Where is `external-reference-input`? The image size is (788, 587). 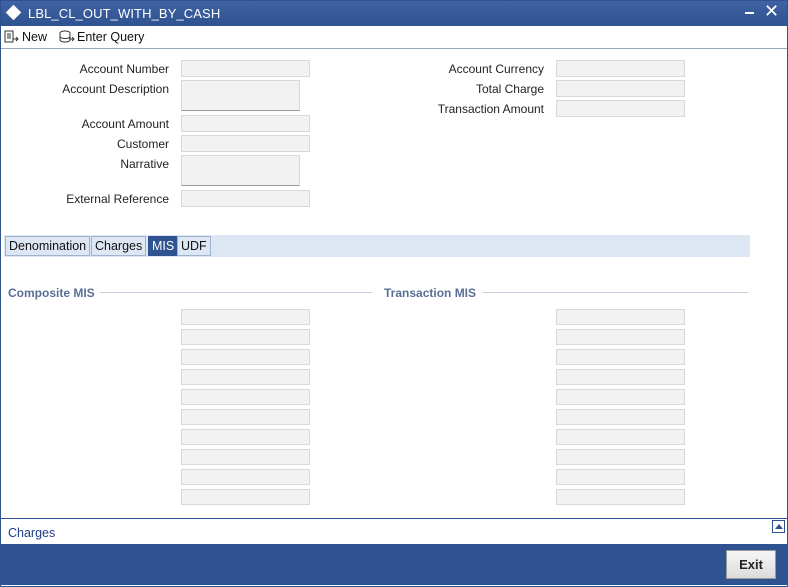 external-reference-input is located at coordinates (245, 198).